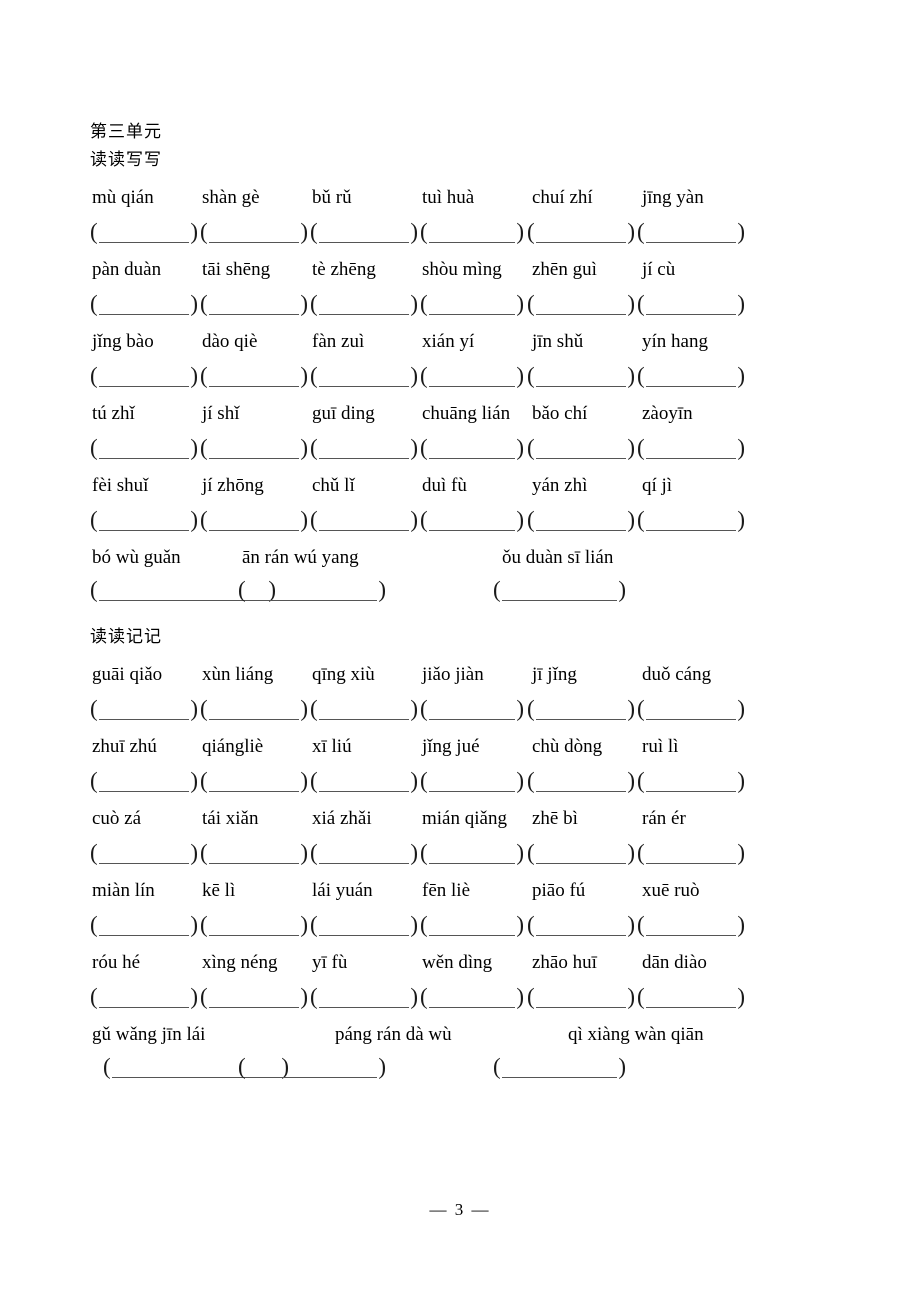 This screenshot has width=920, height=1302. I want to click on pinyin-word: dān diào, so click(674, 962).